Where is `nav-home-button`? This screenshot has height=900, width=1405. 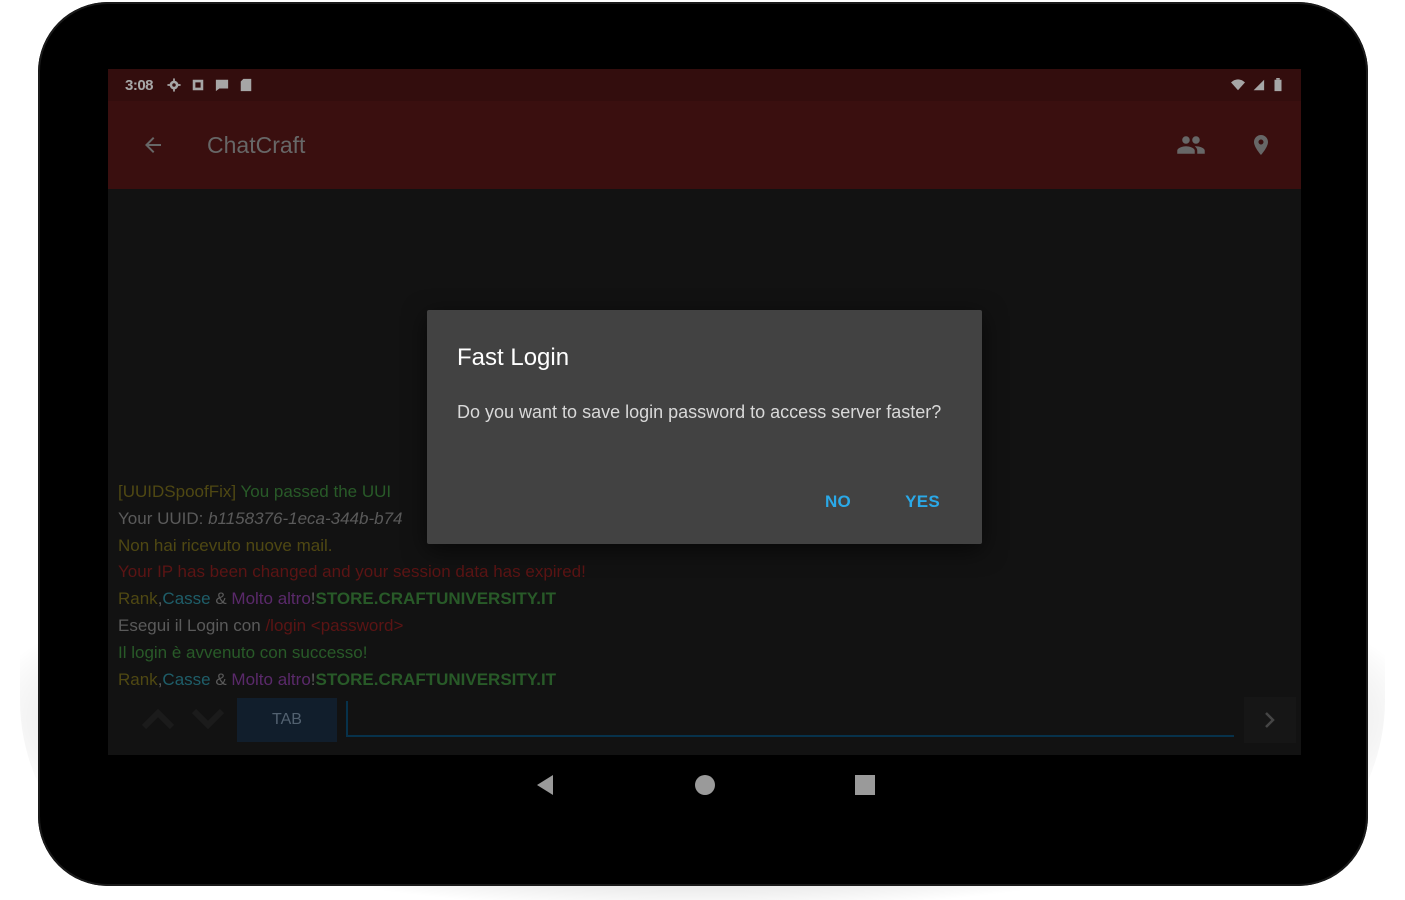
nav-home-button is located at coordinates (705, 785).